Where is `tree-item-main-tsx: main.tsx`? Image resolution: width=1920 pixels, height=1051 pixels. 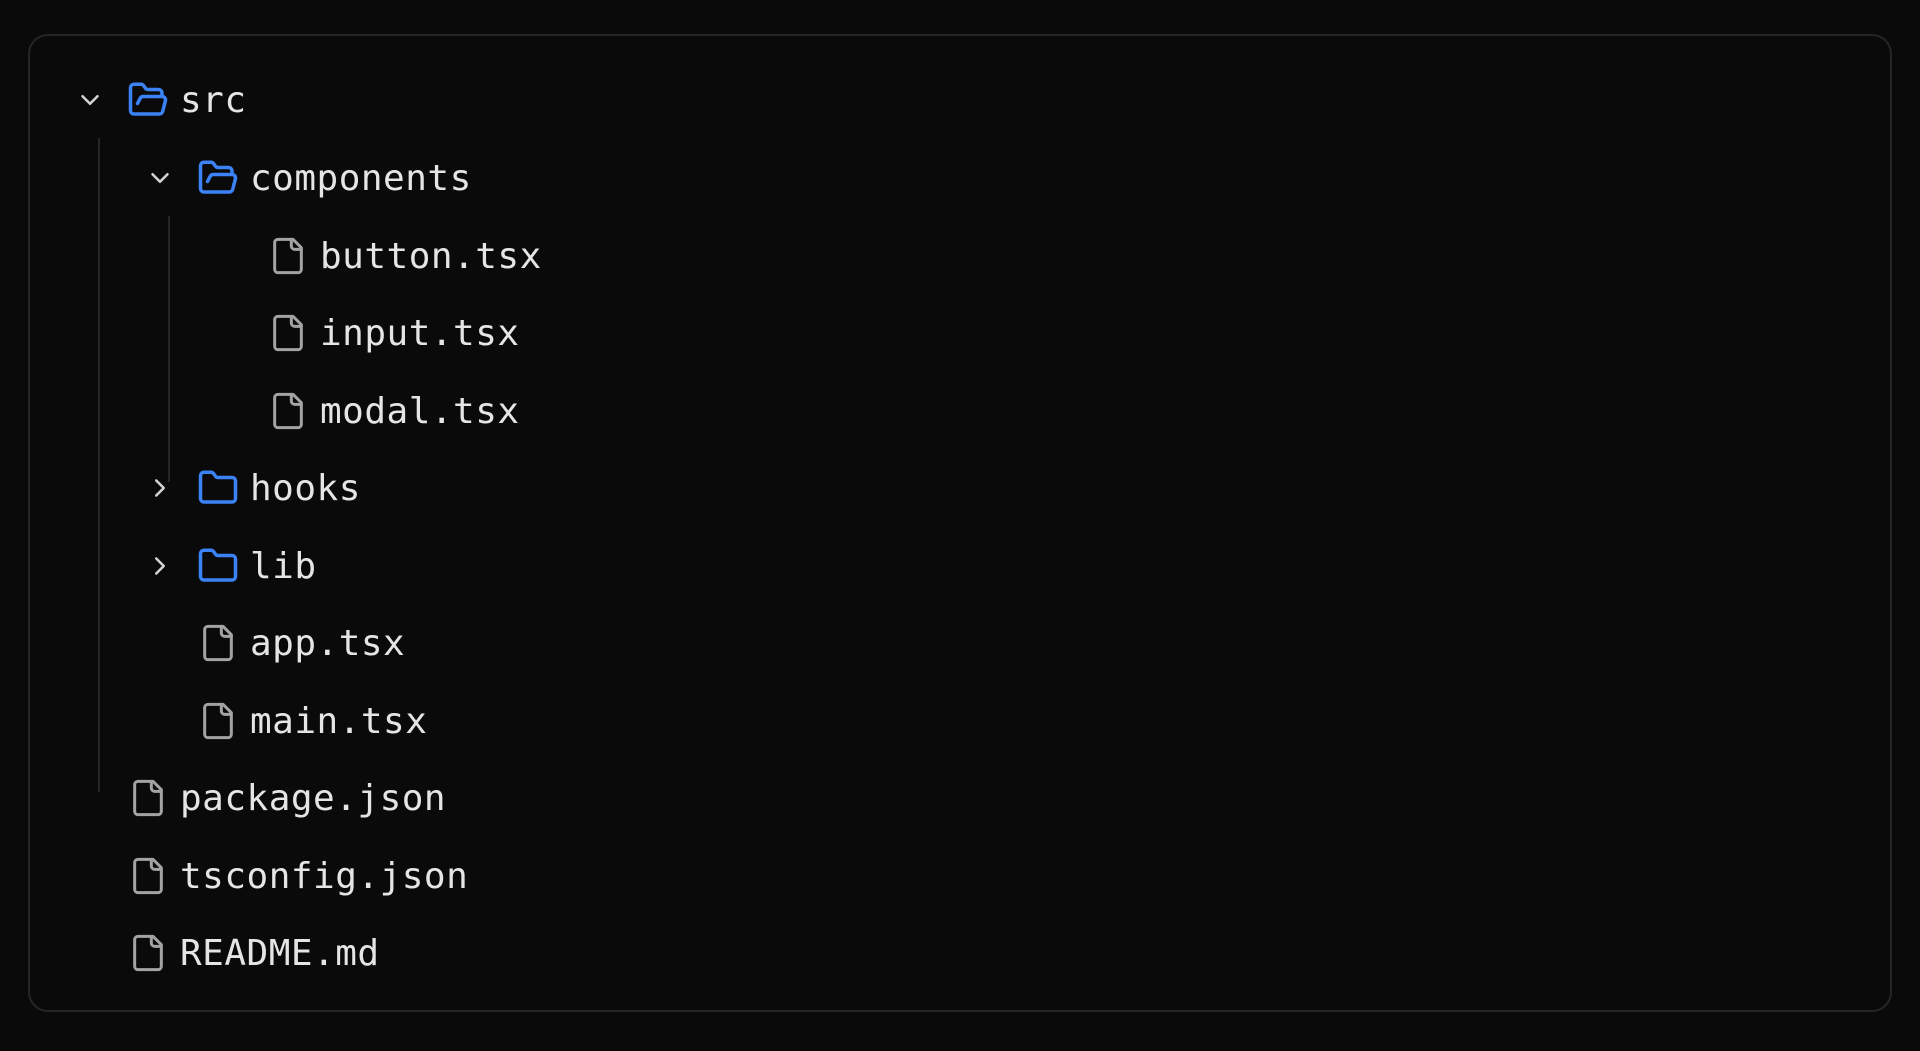
tree-item-main-tsx: main.tsx is located at coordinates (283, 721).